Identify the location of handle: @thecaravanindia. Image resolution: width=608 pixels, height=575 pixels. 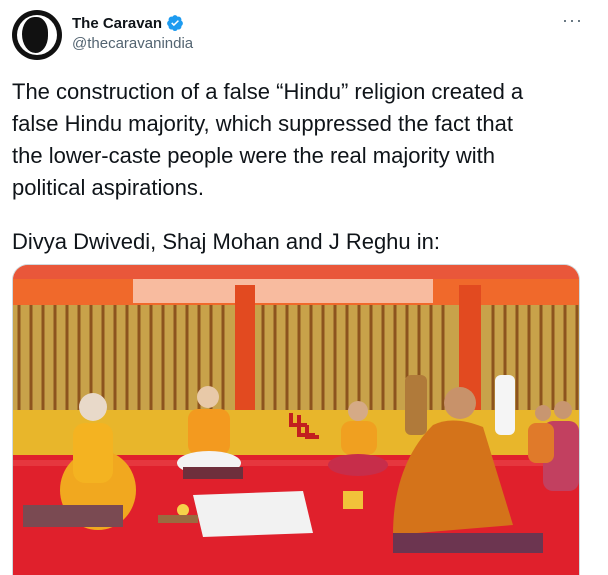
(132, 43).